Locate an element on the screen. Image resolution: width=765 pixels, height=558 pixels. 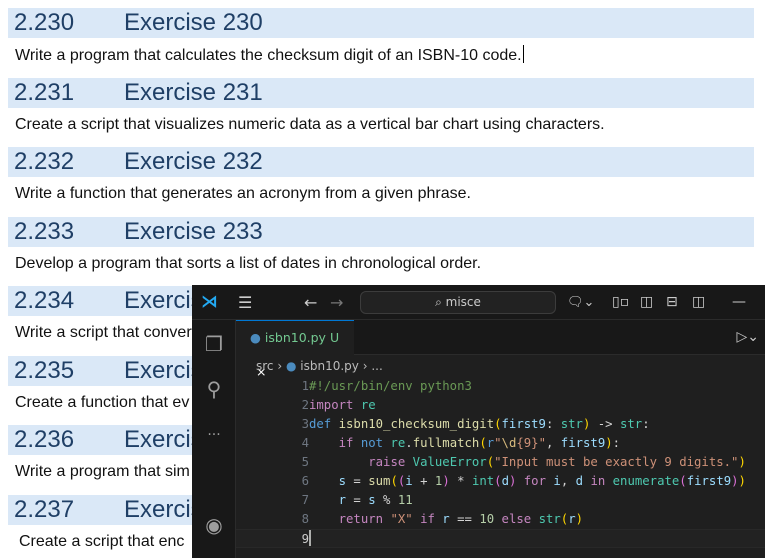
menu-icon: ☰ is located at coordinates (245, 302).